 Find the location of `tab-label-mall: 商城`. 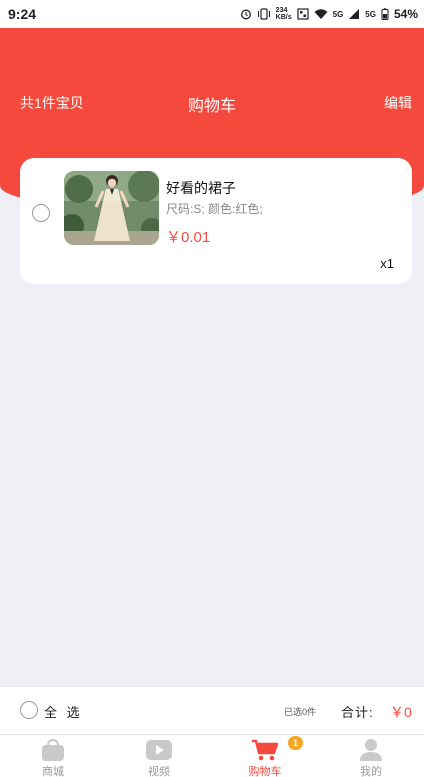

tab-label-mall: 商城 is located at coordinates (53, 771).